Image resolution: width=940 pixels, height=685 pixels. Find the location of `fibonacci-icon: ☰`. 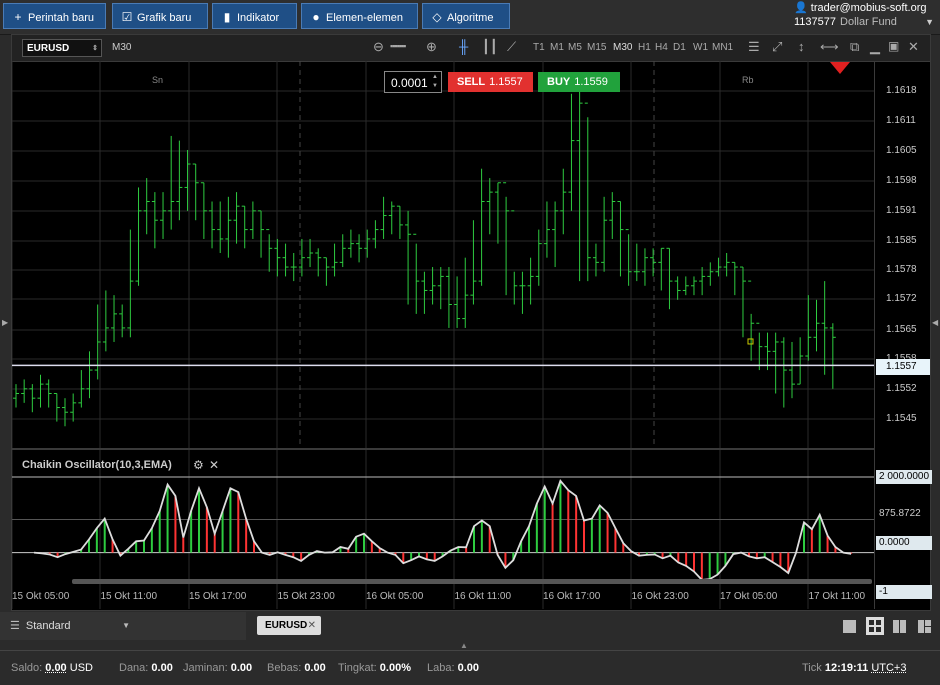

fibonacci-icon: ☰ is located at coordinates (754, 47).